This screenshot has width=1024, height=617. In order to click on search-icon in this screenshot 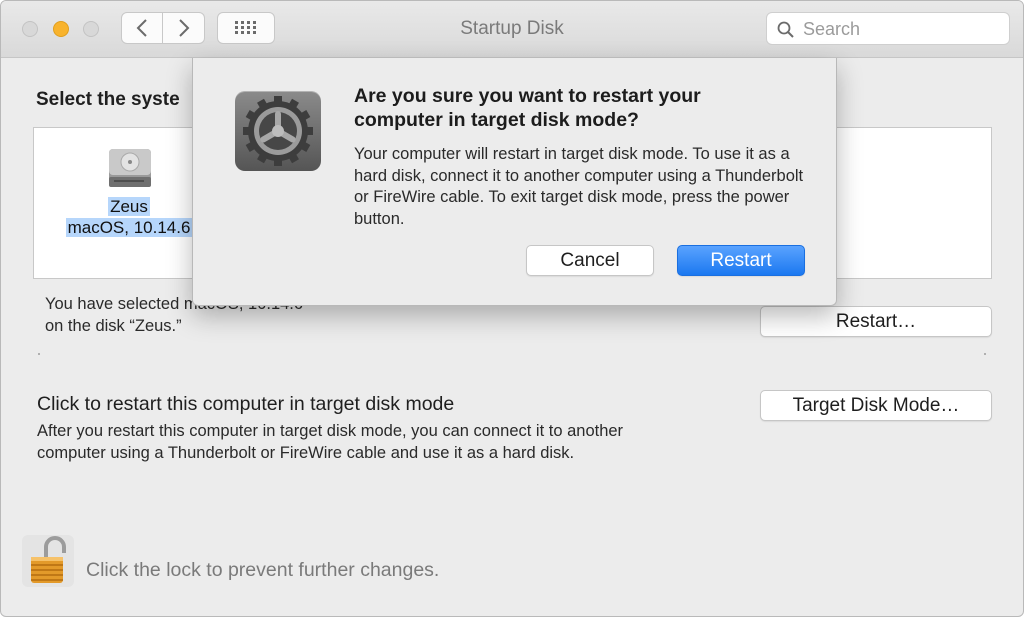, I will do `click(785, 29)`.